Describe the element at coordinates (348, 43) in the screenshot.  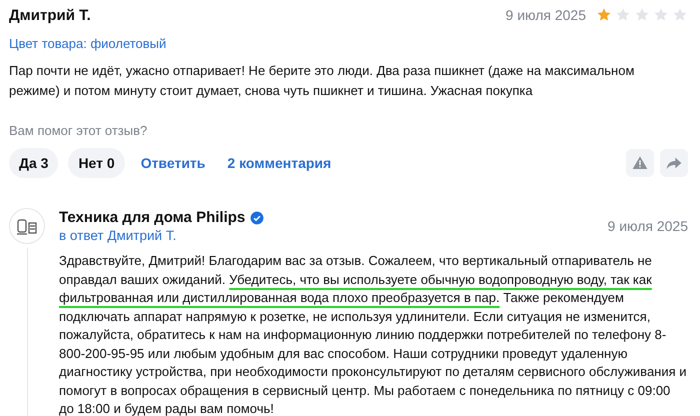
I see `product-color-link: Цвет товара: фиолетовый` at that location.